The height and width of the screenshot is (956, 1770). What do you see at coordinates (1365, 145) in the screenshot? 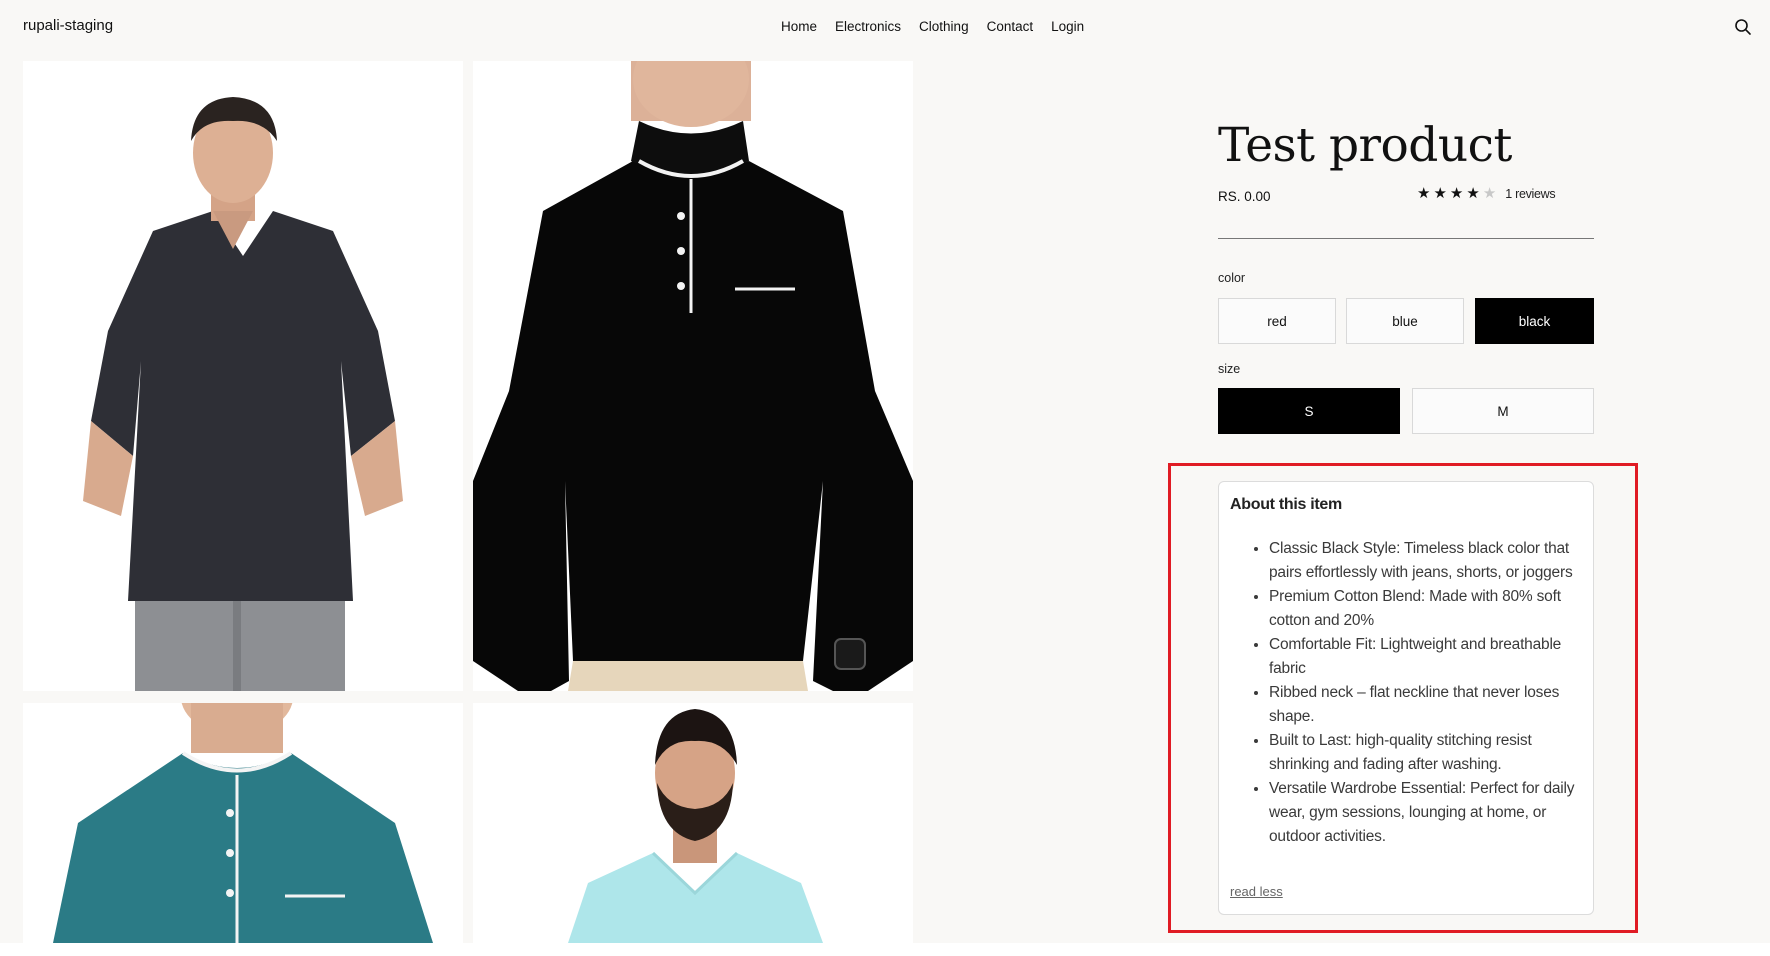
I see `product-title: Test product` at bounding box center [1365, 145].